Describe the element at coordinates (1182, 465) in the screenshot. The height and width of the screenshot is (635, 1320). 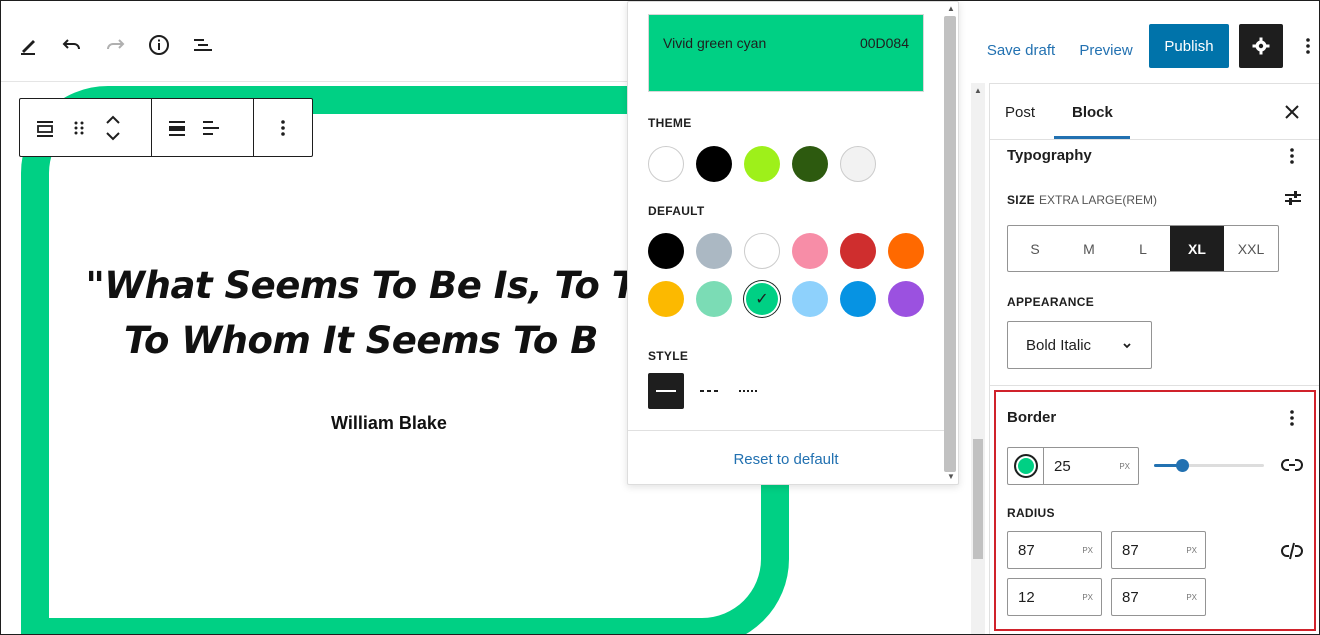
I see `slider-thumb` at that location.